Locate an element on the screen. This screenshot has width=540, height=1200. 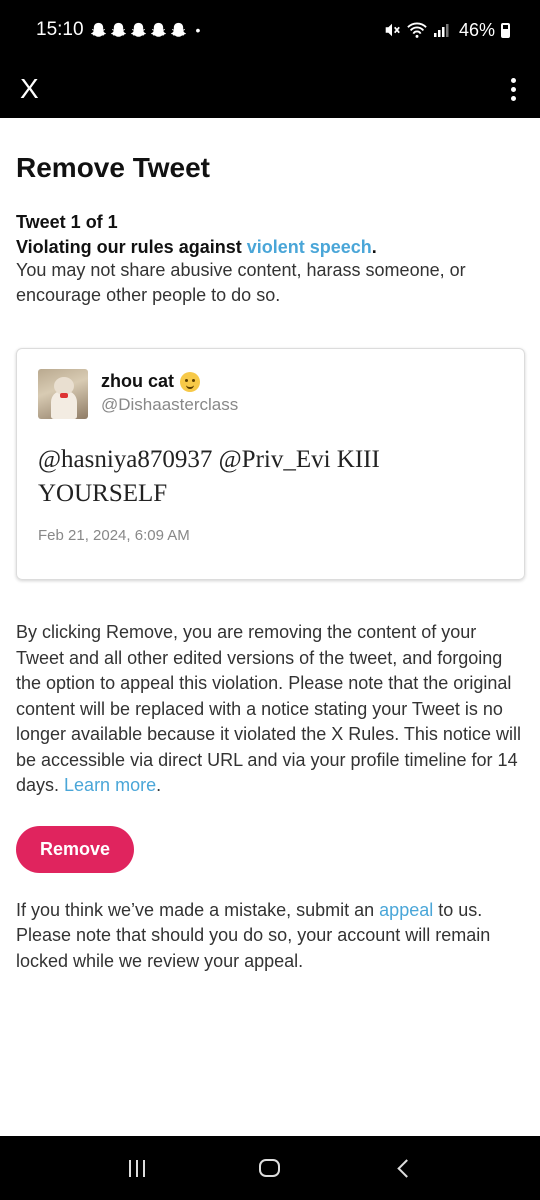
battery-icon is located at coordinates (505, 30).